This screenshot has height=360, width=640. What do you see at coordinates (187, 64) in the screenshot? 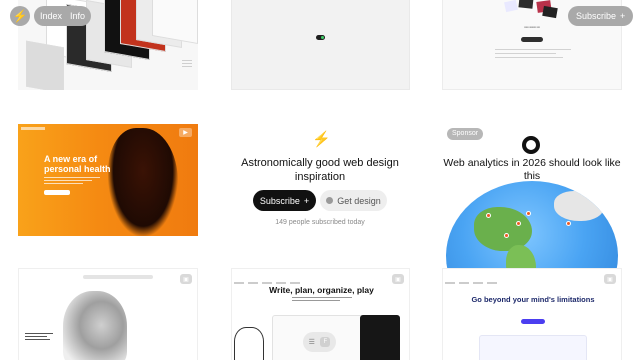
I see `caption-lines` at bounding box center [187, 64].